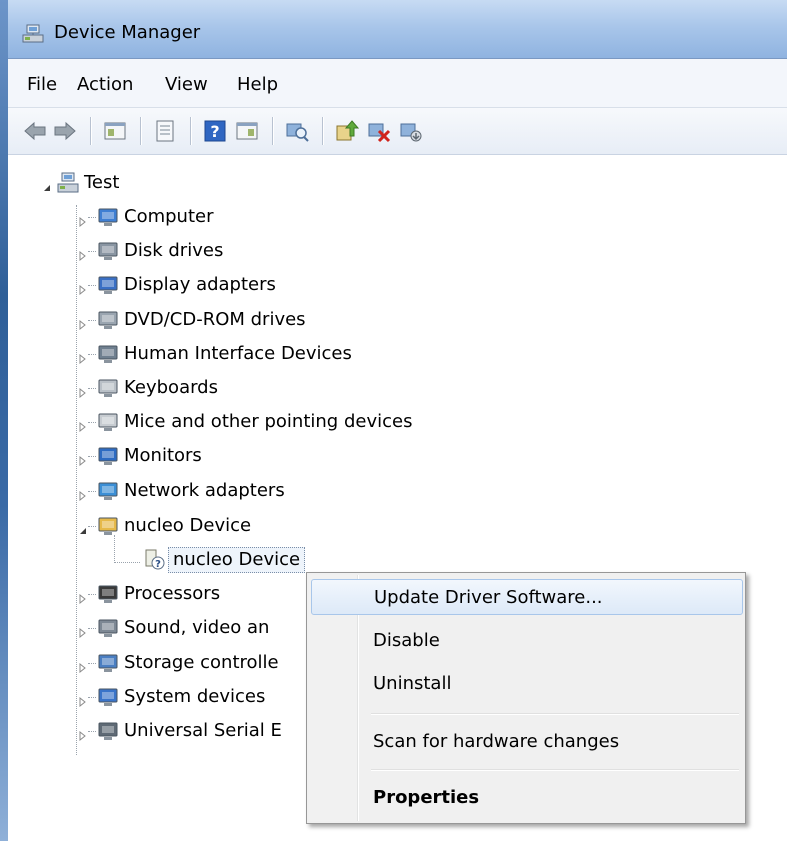  What do you see at coordinates (108, 388) in the screenshot?
I see `keyboard-icon` at bounding box center [108, 388].